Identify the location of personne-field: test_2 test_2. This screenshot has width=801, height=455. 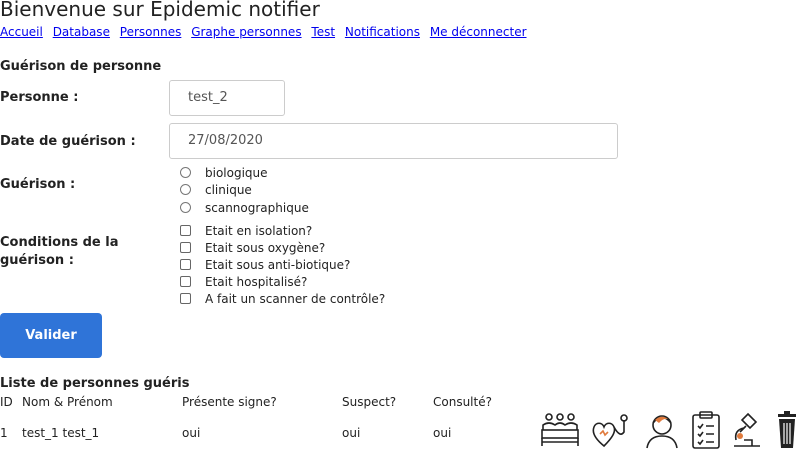
(227, 109).